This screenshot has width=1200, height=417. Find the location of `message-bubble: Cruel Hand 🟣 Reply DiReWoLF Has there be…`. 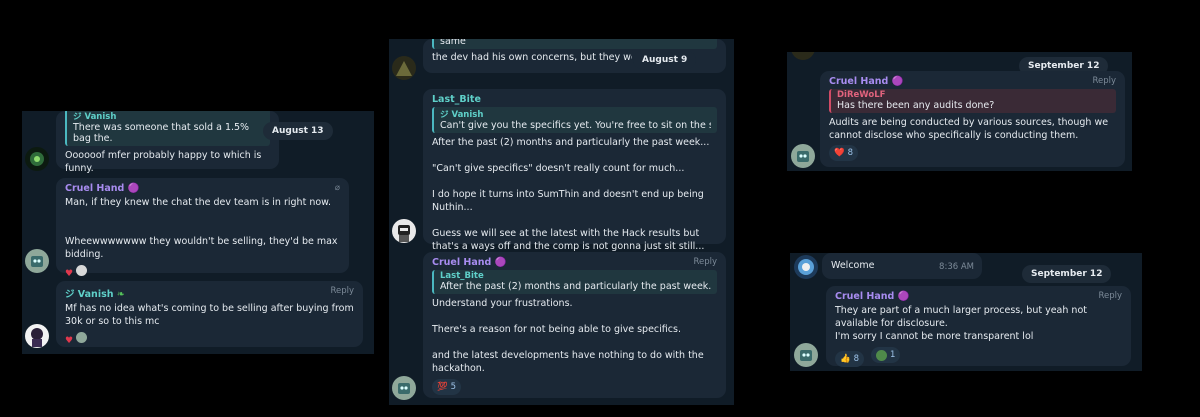

message-bubble: Cruel Hand 🟣 Reply DiReWoLF Has there be… is located at coordinates (972, 119).